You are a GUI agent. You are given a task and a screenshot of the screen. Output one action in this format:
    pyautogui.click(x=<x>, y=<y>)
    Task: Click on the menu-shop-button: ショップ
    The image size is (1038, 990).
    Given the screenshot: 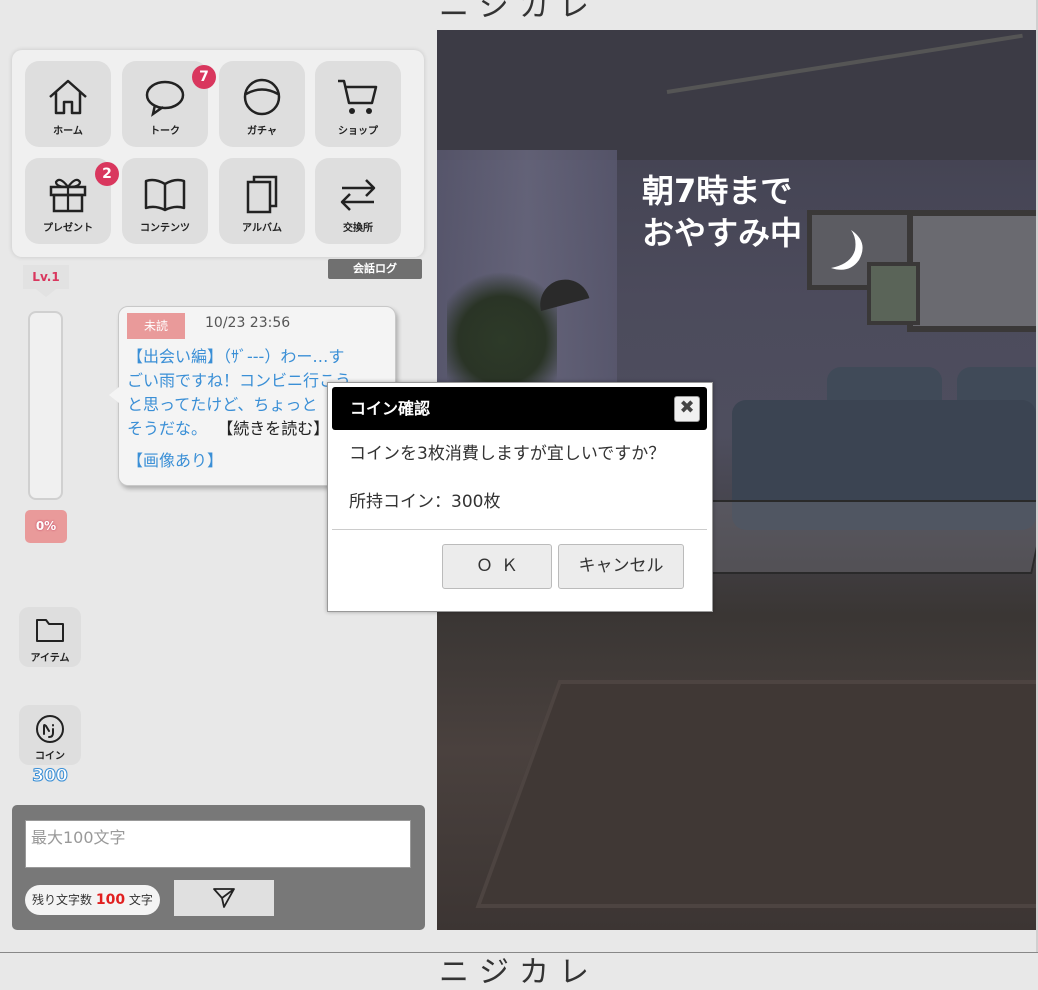 What is the action you would take?
    pyautogui.click(x=358, y=104)
    